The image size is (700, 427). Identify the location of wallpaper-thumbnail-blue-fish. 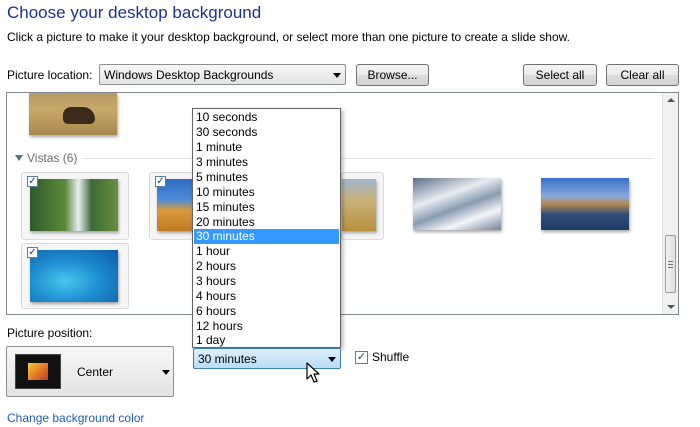
(74, 276).